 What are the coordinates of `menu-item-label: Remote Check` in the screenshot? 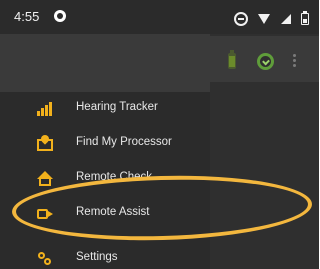 It's located at (114, 177).